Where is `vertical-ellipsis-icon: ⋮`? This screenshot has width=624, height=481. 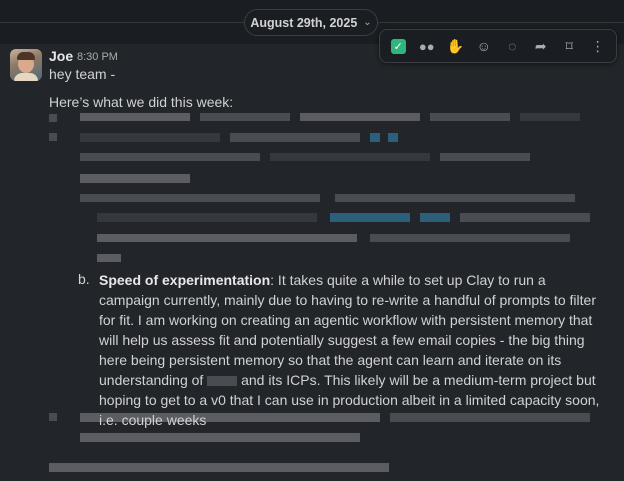
vertical-ellipsis-icon: ⋮ is located at coordinates (597, 45).